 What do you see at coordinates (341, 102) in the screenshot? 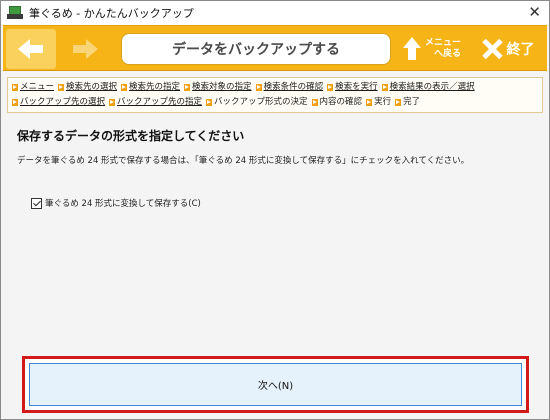
I see `breadcrumb-label: 内容の確認` at bounding box center [341, 102].